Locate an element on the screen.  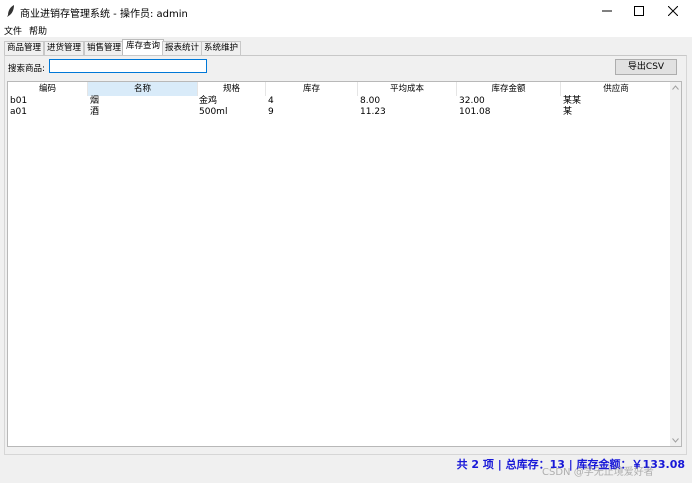
cell-avg-cost: 11.23 is located at coordinates (373, 112).